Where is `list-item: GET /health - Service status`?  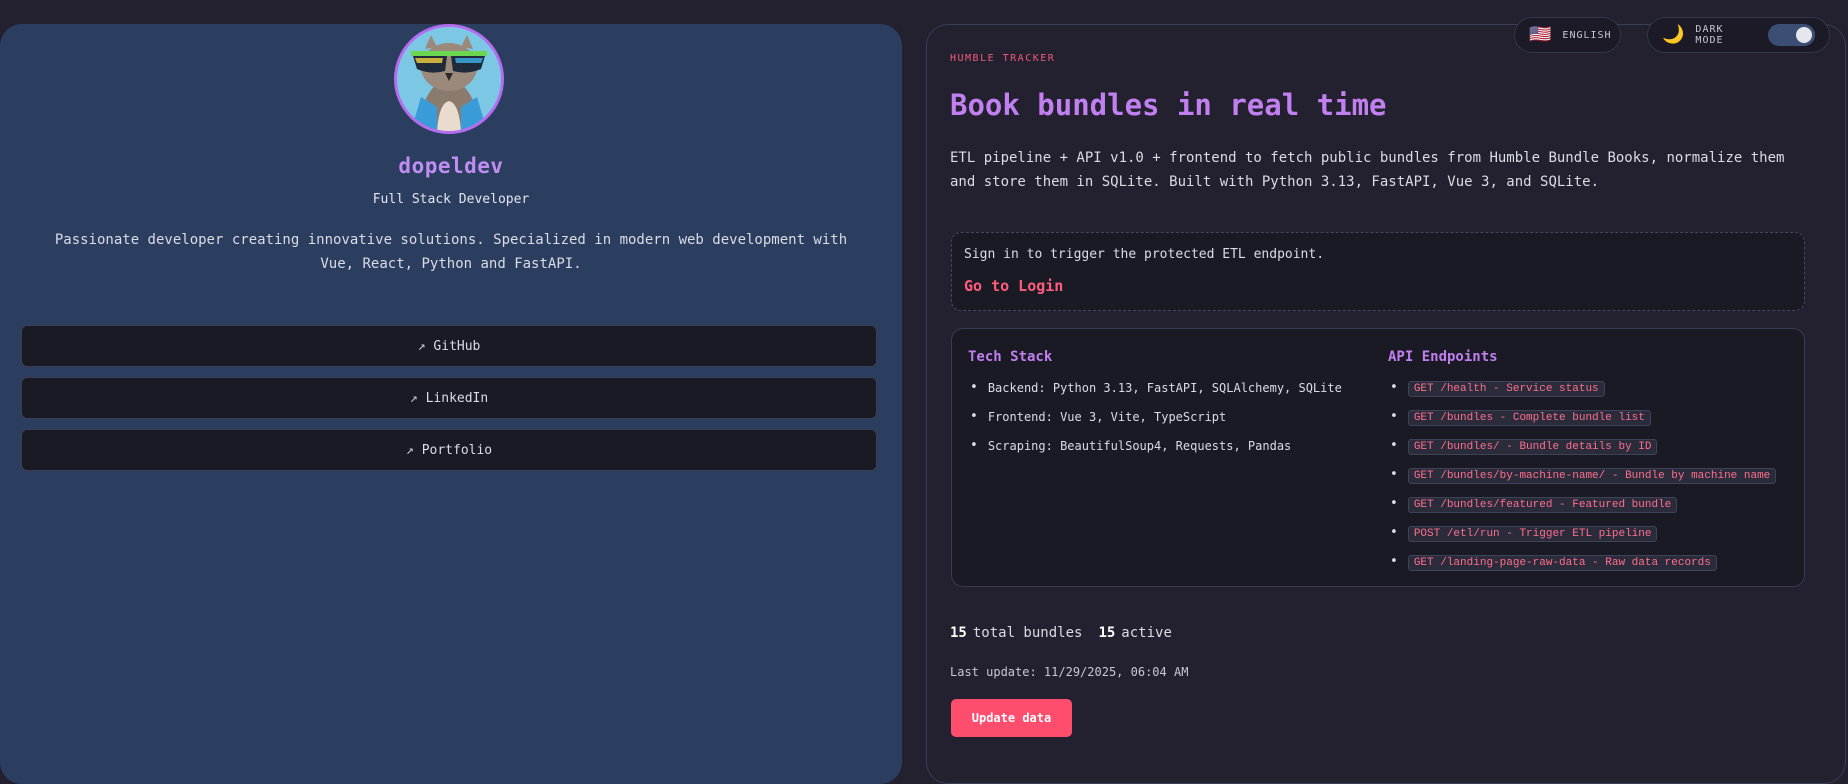 list-item: GET /health - Service status is located at coordinates (1583, 395).